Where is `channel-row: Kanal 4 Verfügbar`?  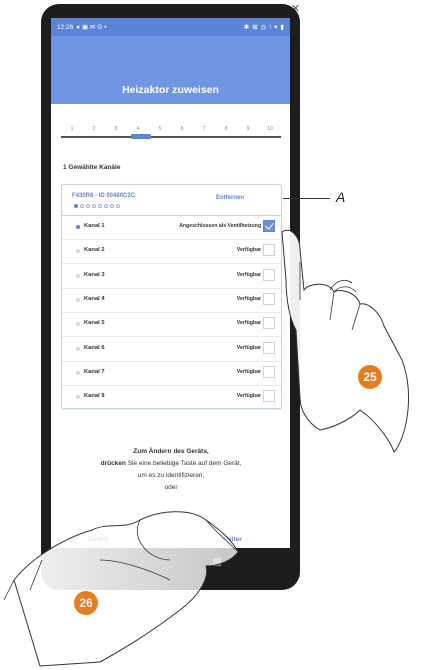 channel-row: Kanal 4 Verfügbar is located at coordinates (171, 300).